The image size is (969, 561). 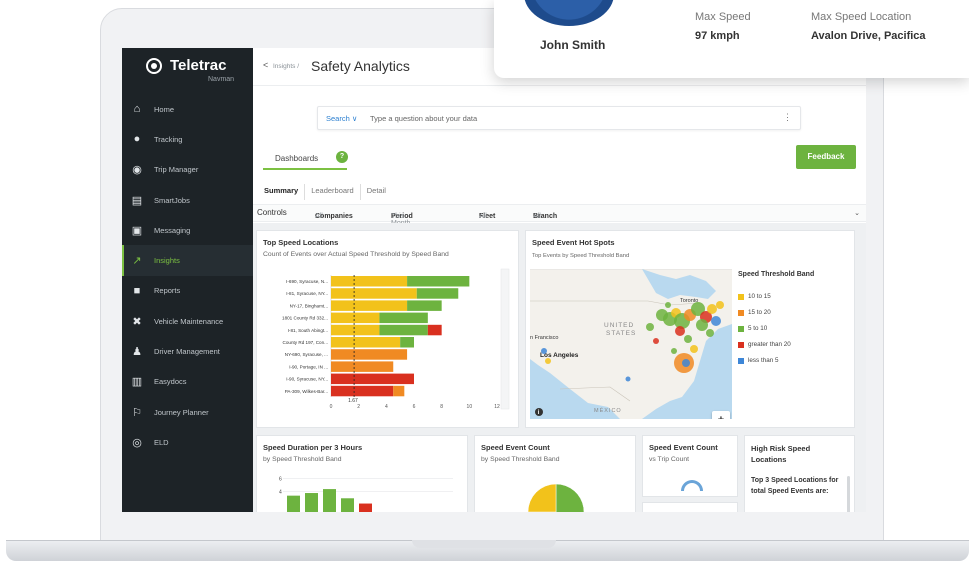 What do you see at coordinates (187, 291) in the screenshot?
I see `sidebar-item-reports: ■ Reports` at bounding box center [187, 291].